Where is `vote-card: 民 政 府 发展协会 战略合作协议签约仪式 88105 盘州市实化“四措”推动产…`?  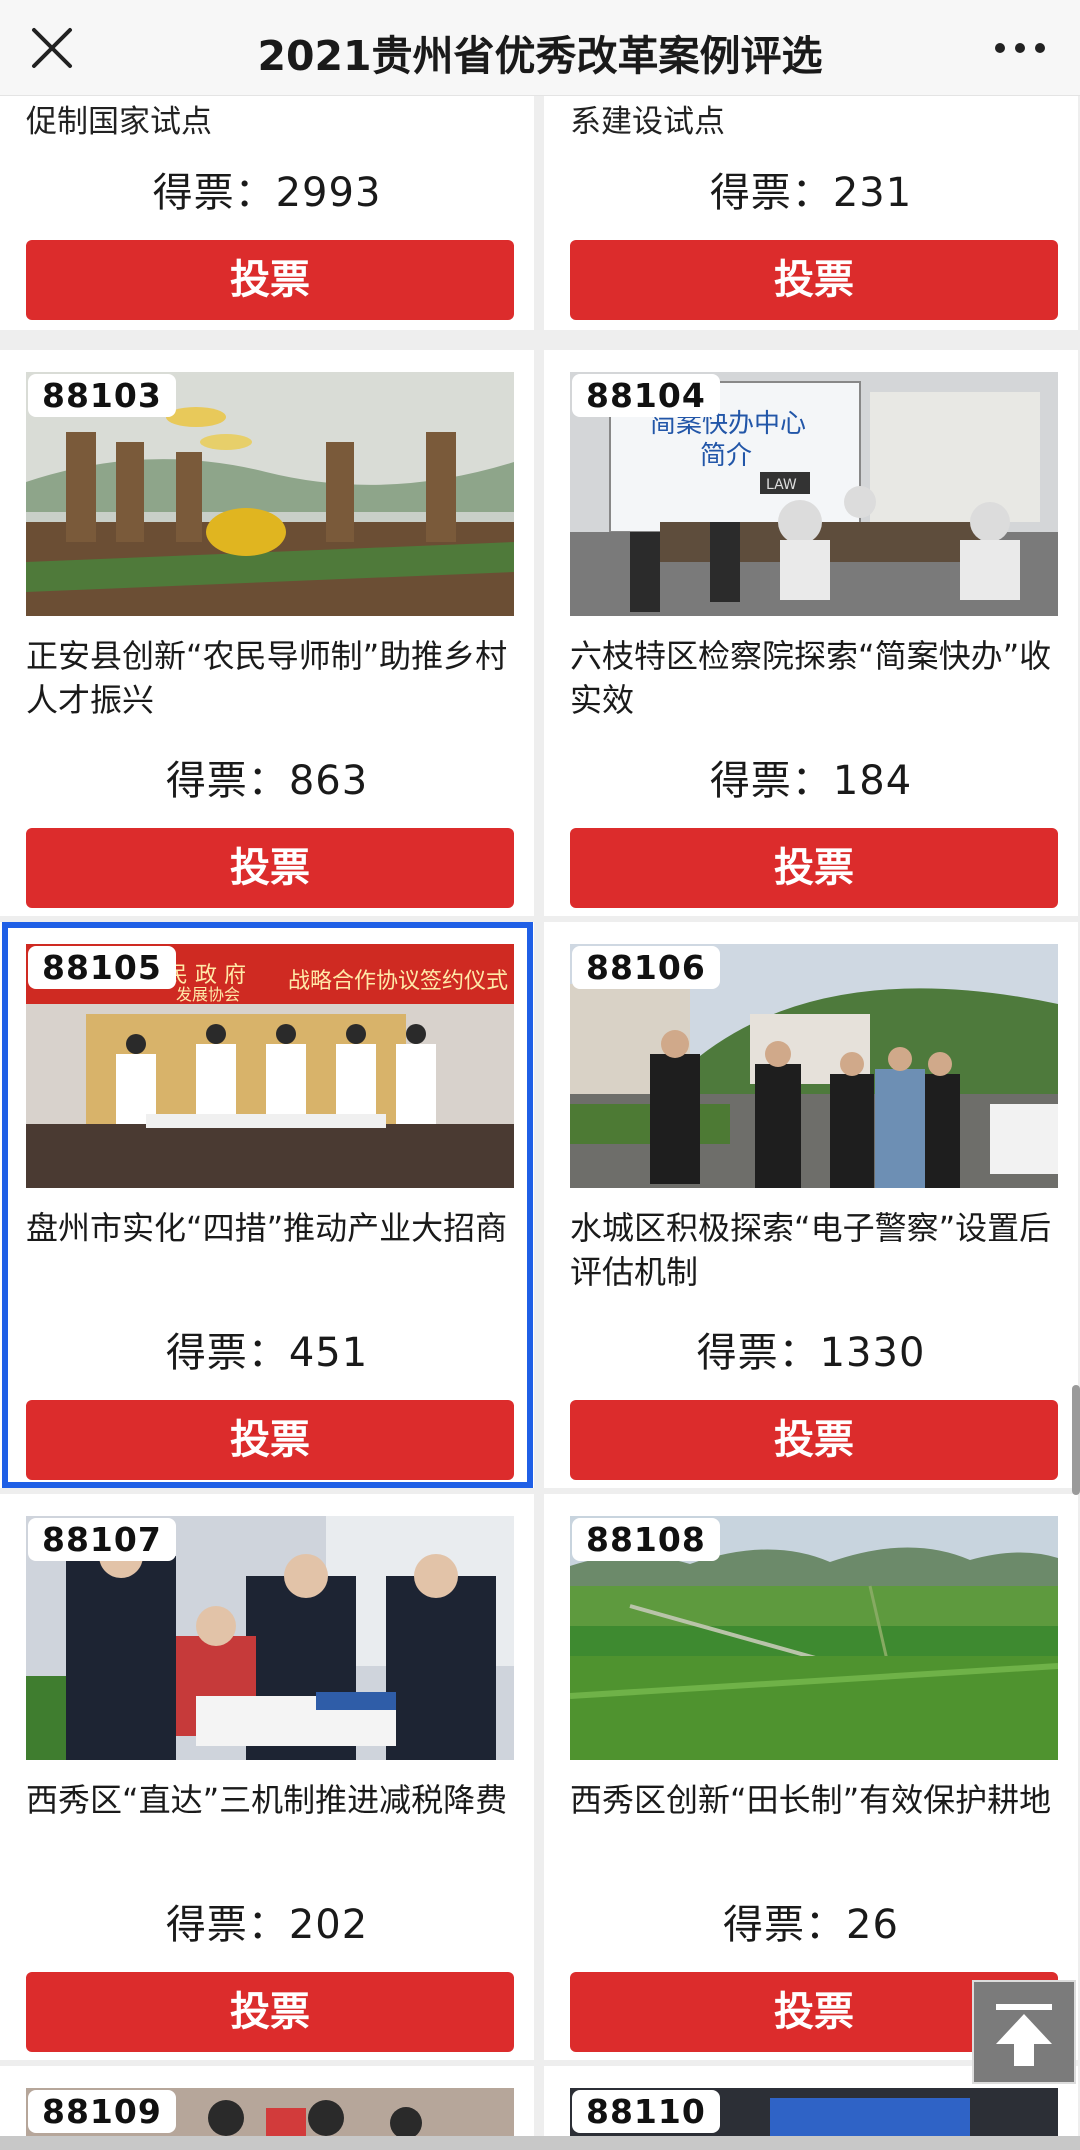
vote-card: 民 政 府 发展协会 战略合作协议签约仪式 88105 盘州市实化“四措”推动产… is located at coordinates (267, 1205).